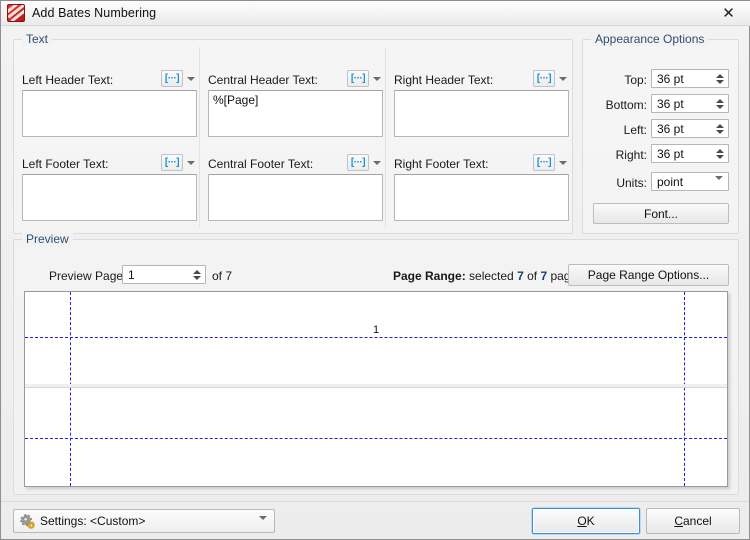 The width and height of the screenshot is (750, 540). Describe the element at coordinates (222, 276) in the screenshot. I see `preview-page-total: of 7` at that location.